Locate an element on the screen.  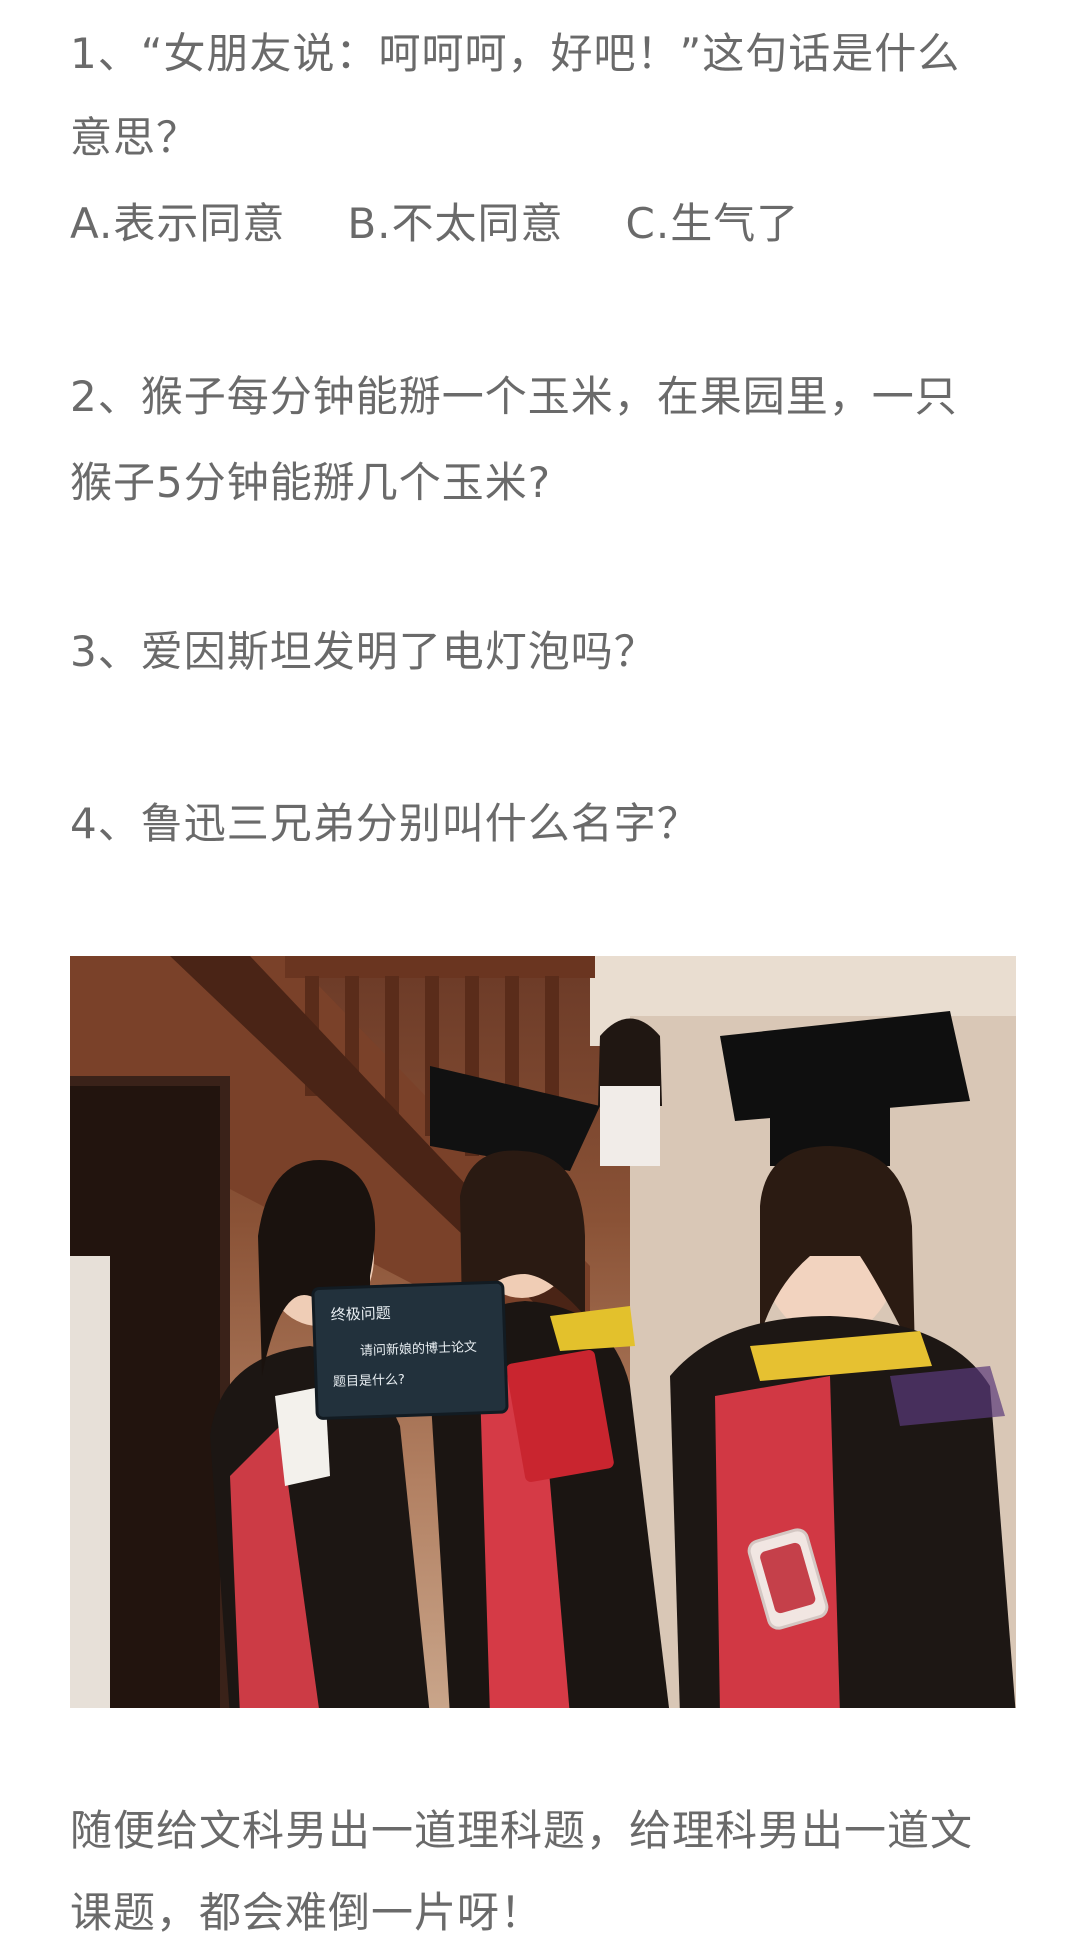
closing-line-2: 课题，都会难倒一片呀！ is located at coordinates (307, 1912).